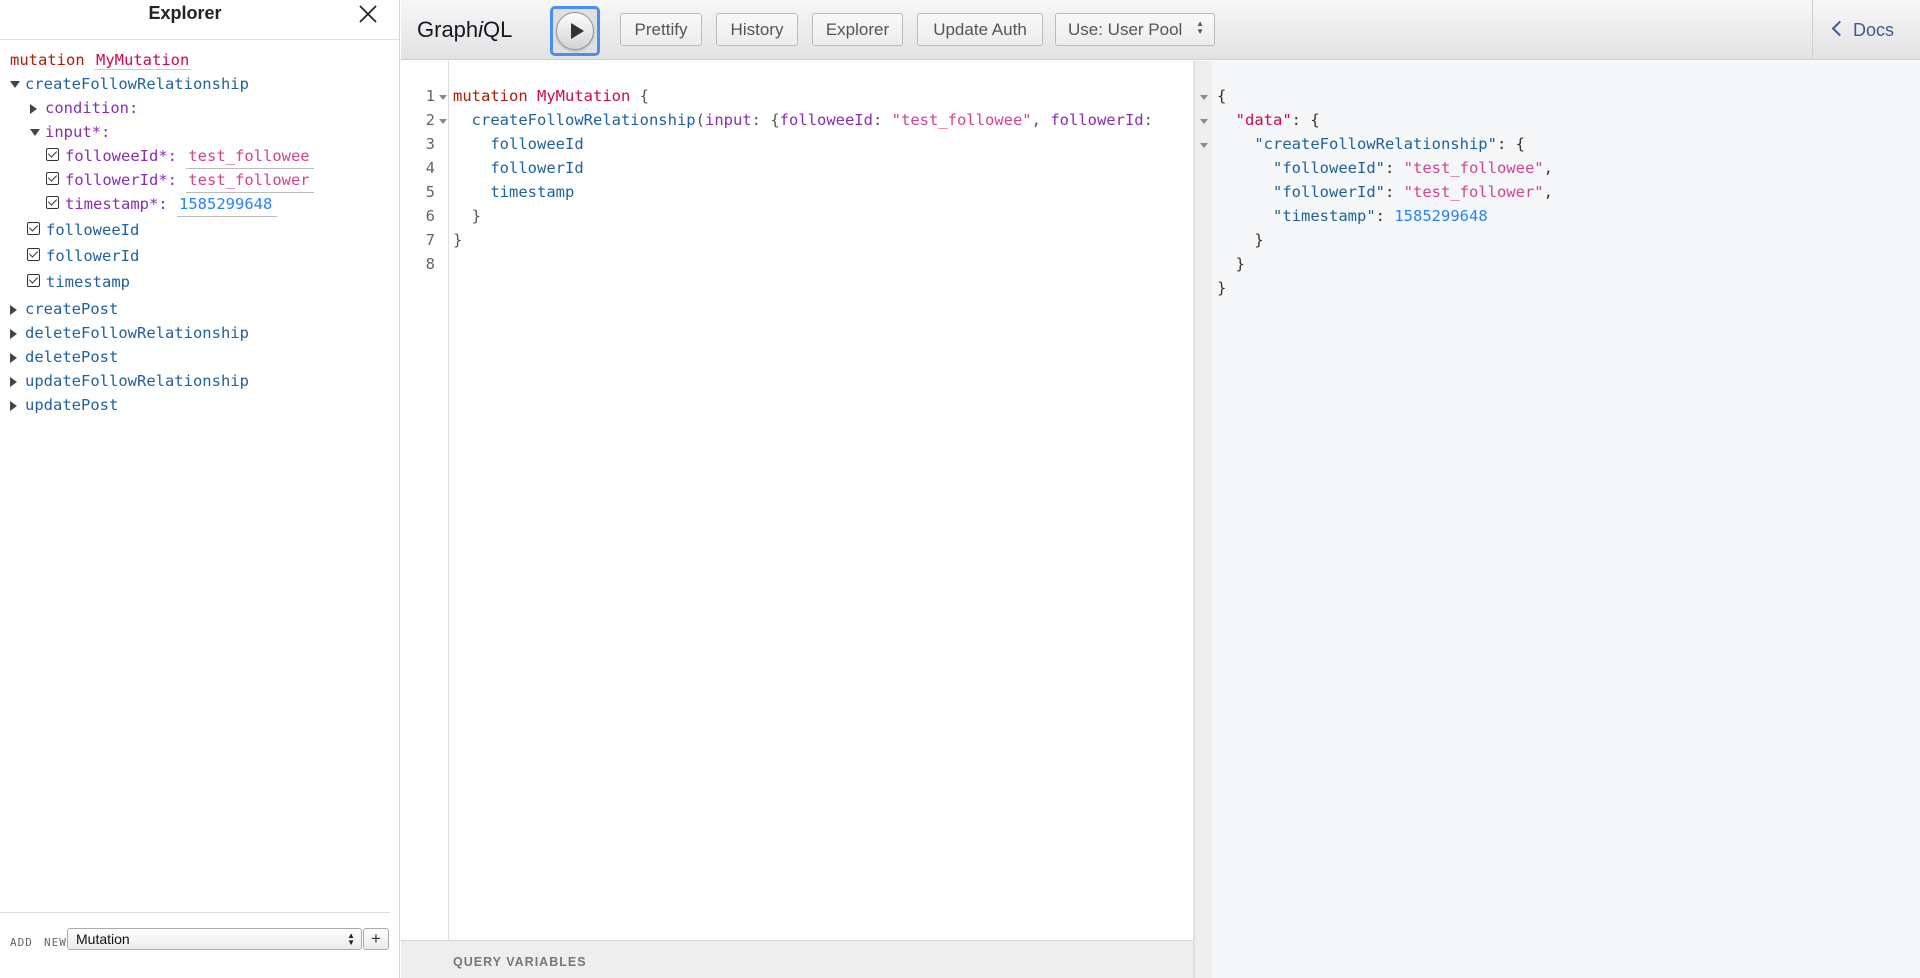  Describe the element at coordinates (214, 939) in the screenshot. I see `operation-type-select: Mutation ▲ ▼` at that location.